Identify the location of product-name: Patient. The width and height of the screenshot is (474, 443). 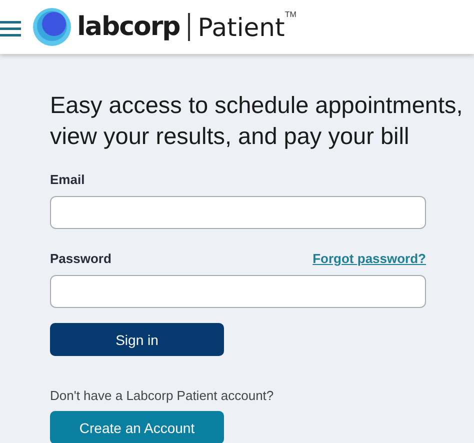
(241, 27).